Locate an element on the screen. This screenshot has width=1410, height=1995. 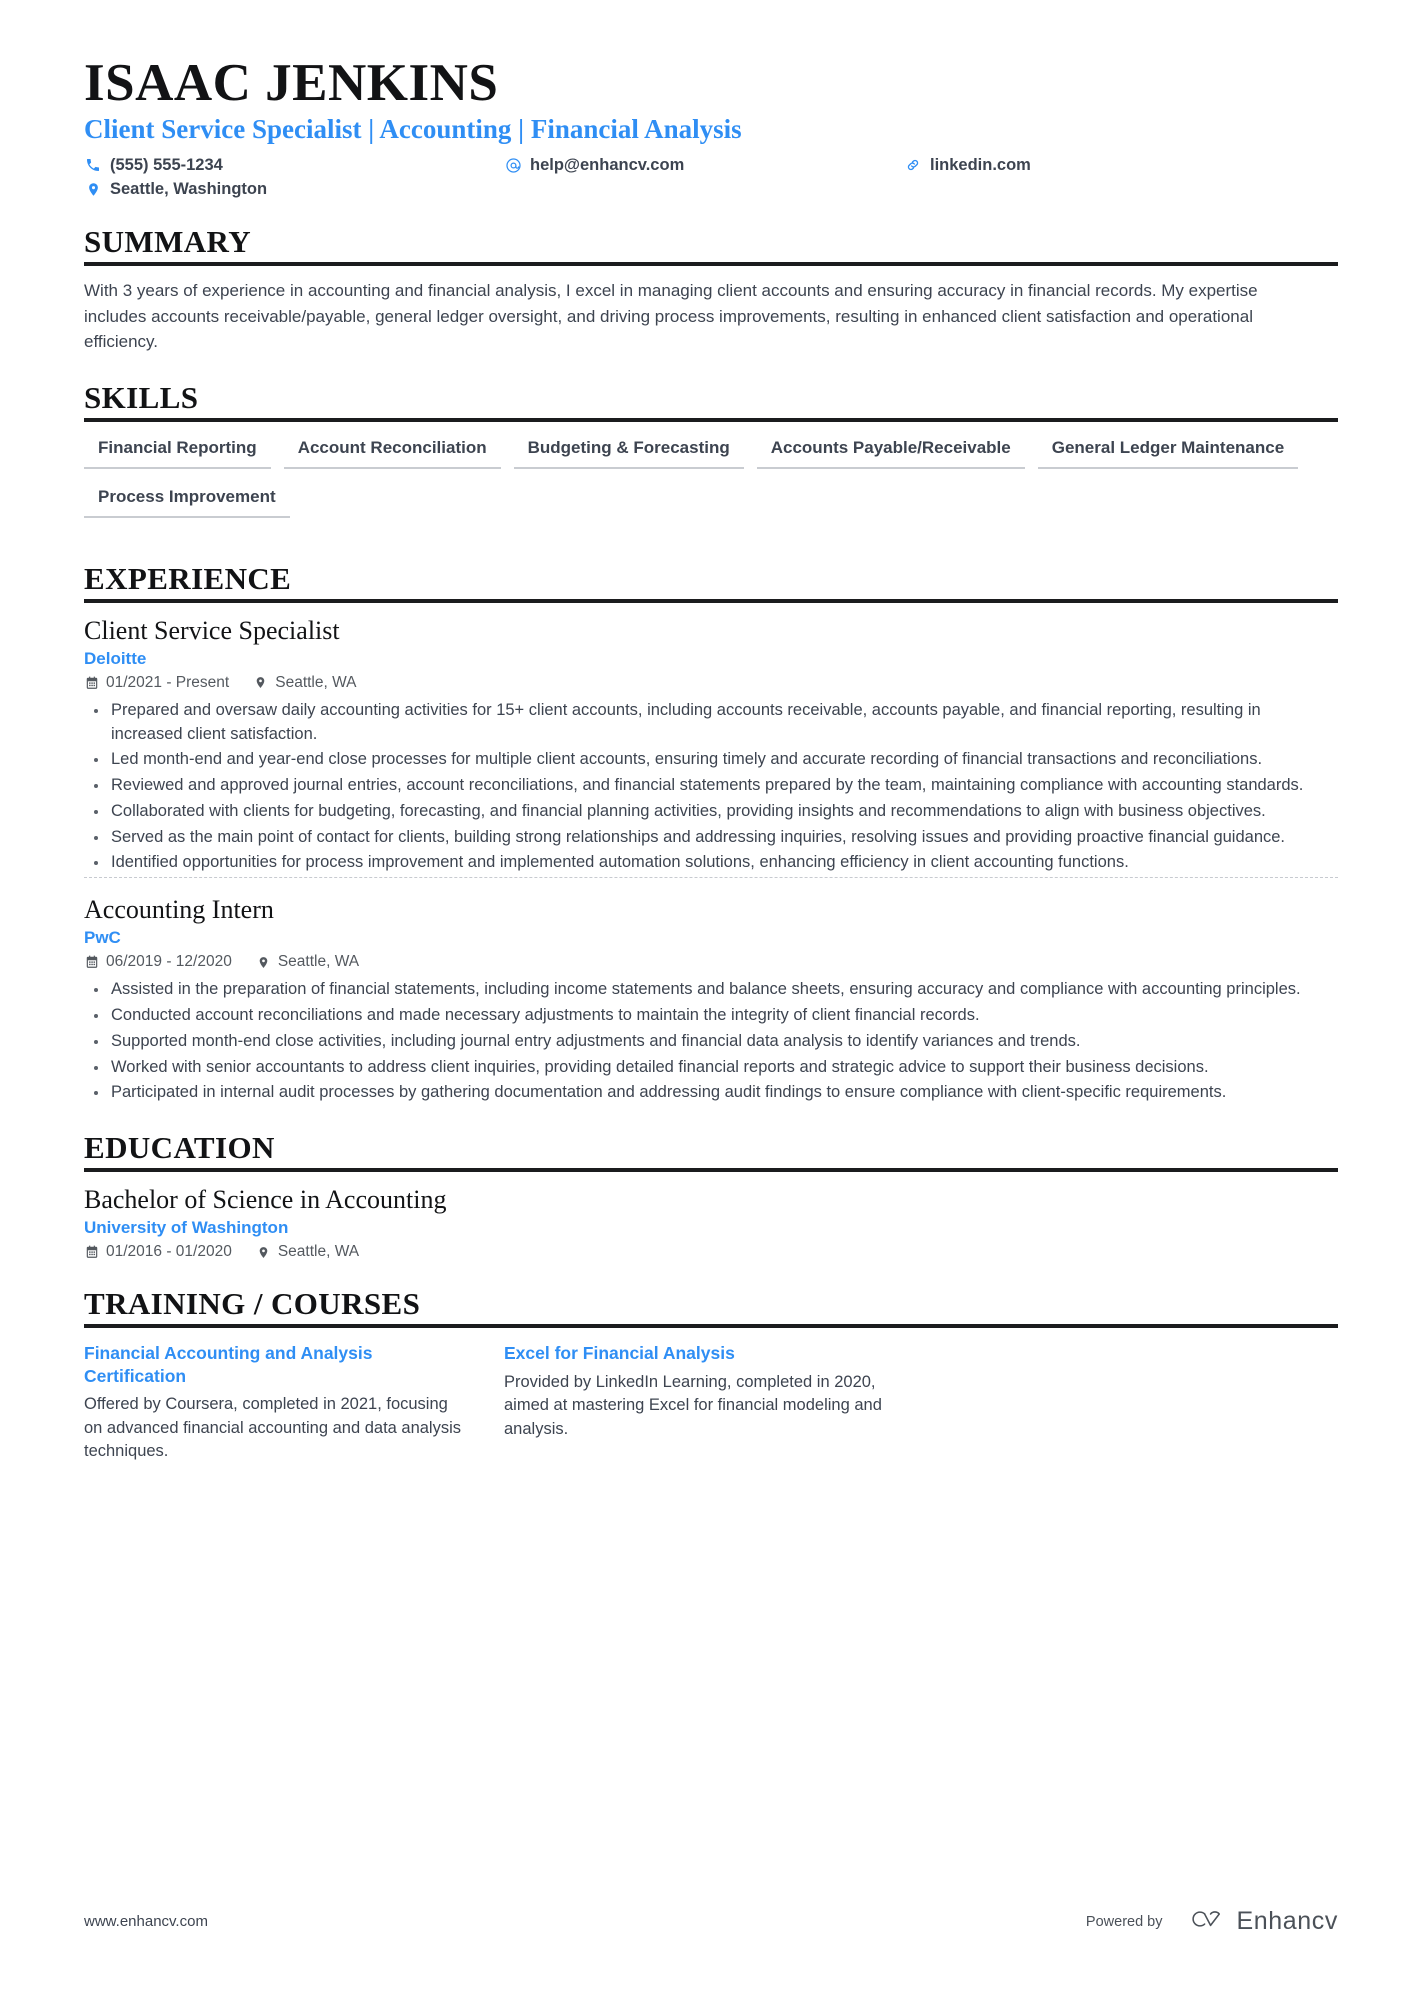
email-icon is located at coordinates (513, 165).